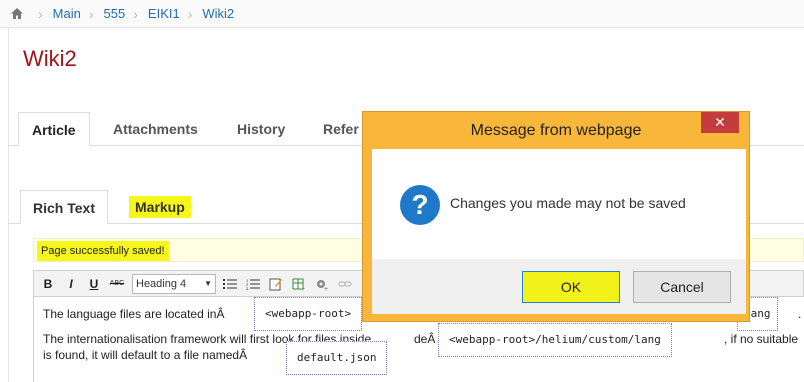  I want to click on tab-markup: Markup, so click(160, 207).